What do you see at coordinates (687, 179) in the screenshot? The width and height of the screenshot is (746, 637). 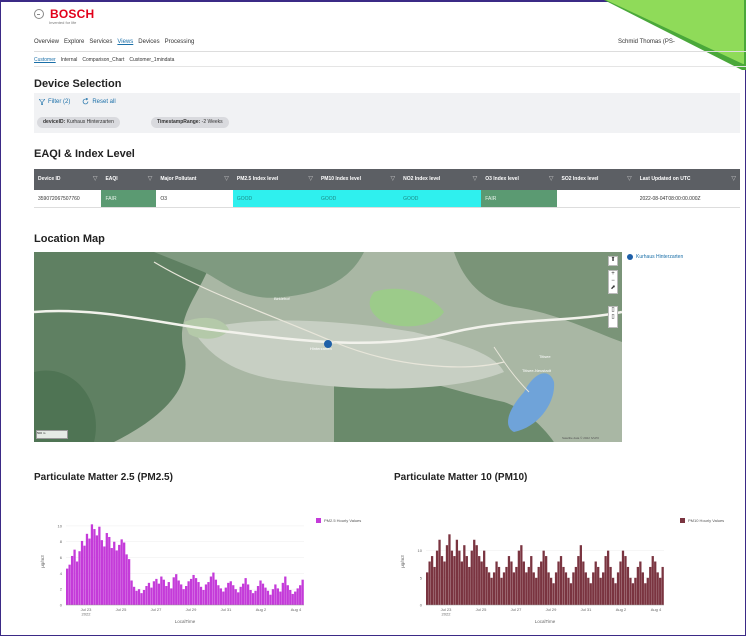 I see `column-header: ▽ Last Updated on UTC` at bounding box center [687, 179].